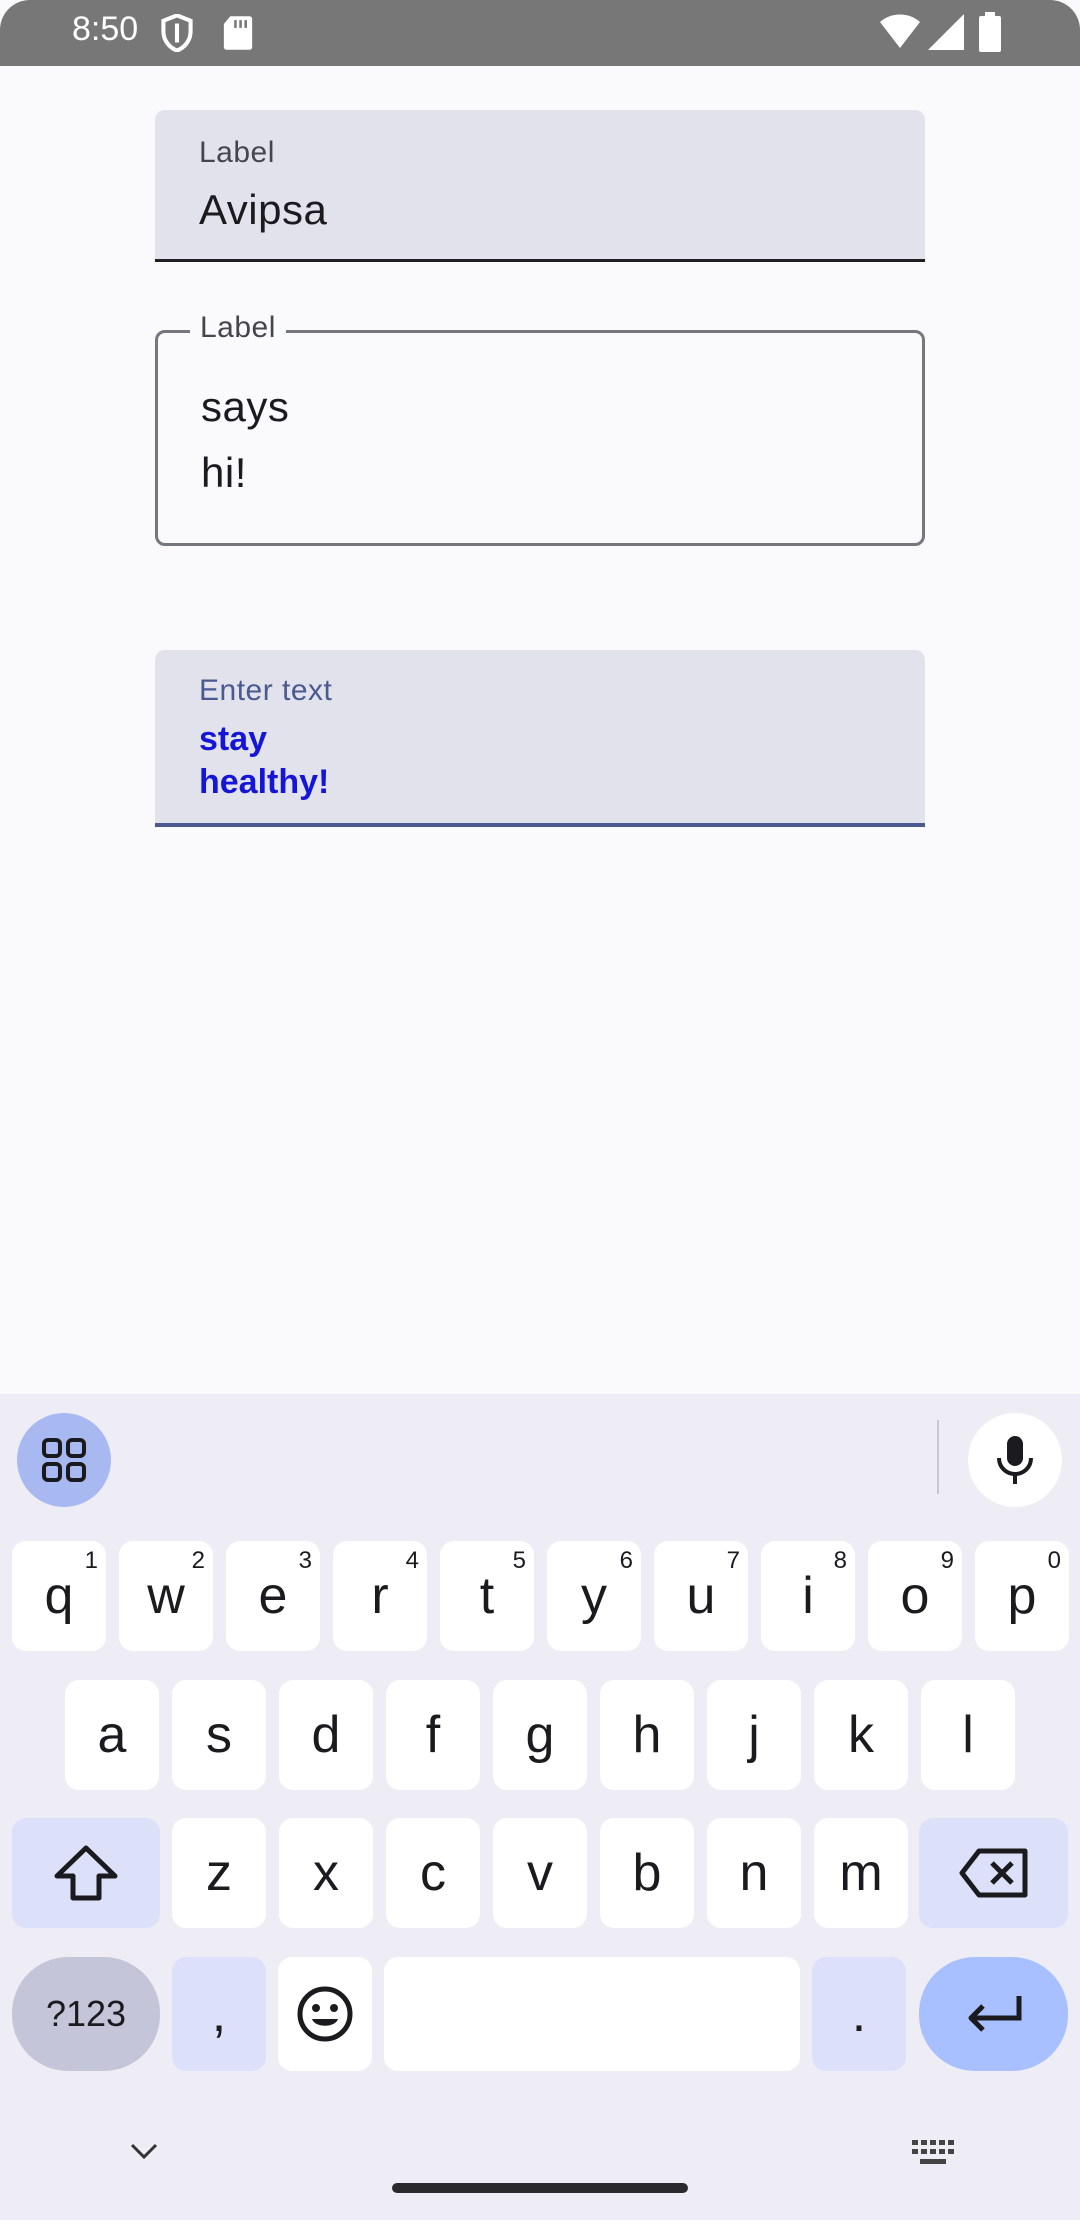  I want to click on key: z, so click(219, 1873).